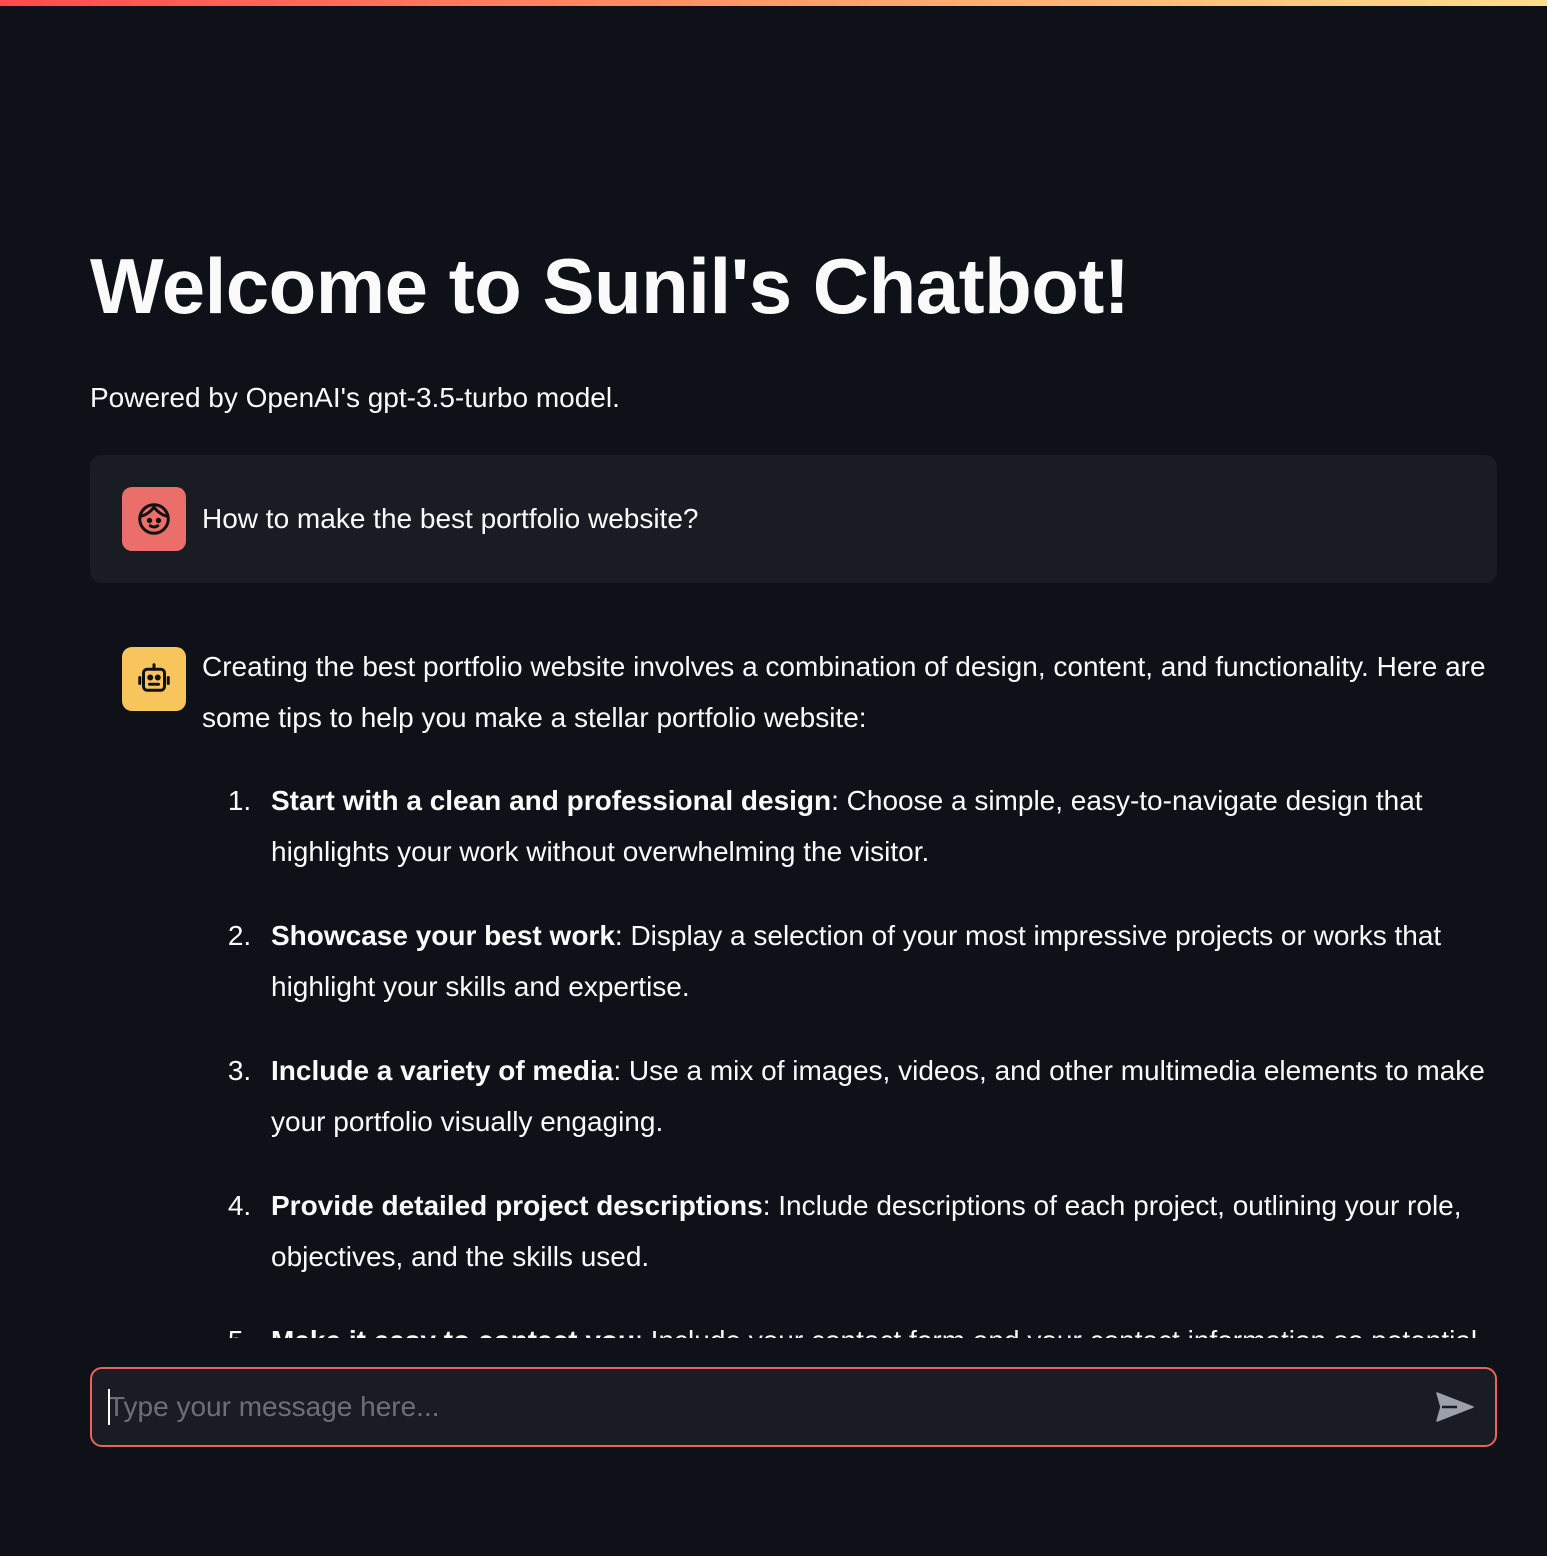  What do you see at coordinates (355, 397) in the screenshot?
I see `page-subtitle: Powered by OpenAI's gpt-3.5-turbo model.` at bounding box center [355, 397].